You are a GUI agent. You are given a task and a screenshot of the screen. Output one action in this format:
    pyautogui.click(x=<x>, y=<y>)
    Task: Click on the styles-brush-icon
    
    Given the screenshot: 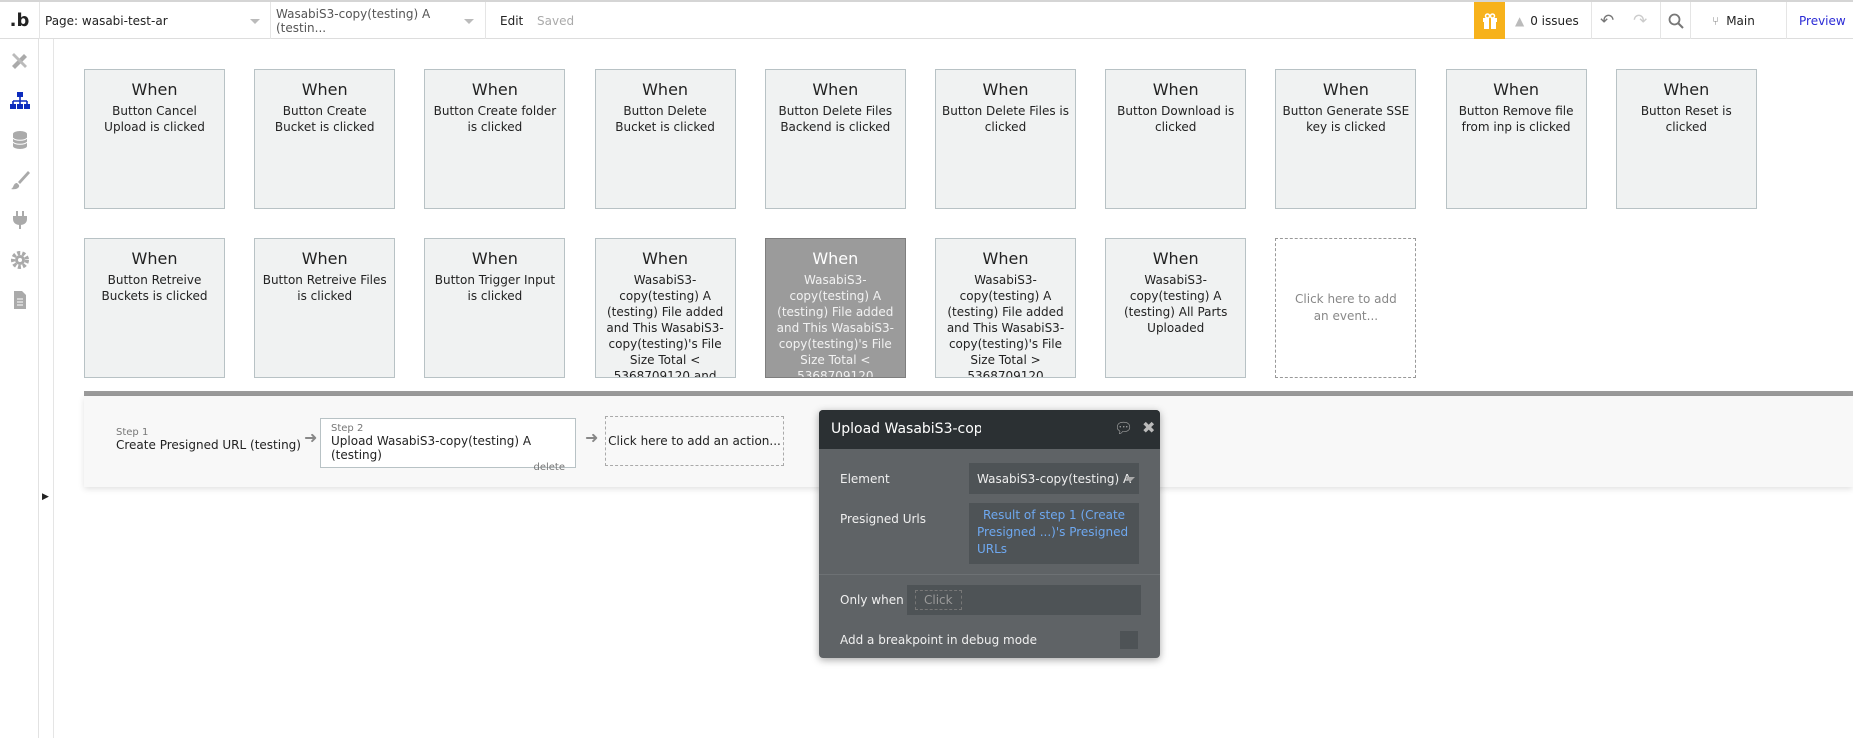 What is the action you would take?
    pyautogui.click(x=20, y=180)
    